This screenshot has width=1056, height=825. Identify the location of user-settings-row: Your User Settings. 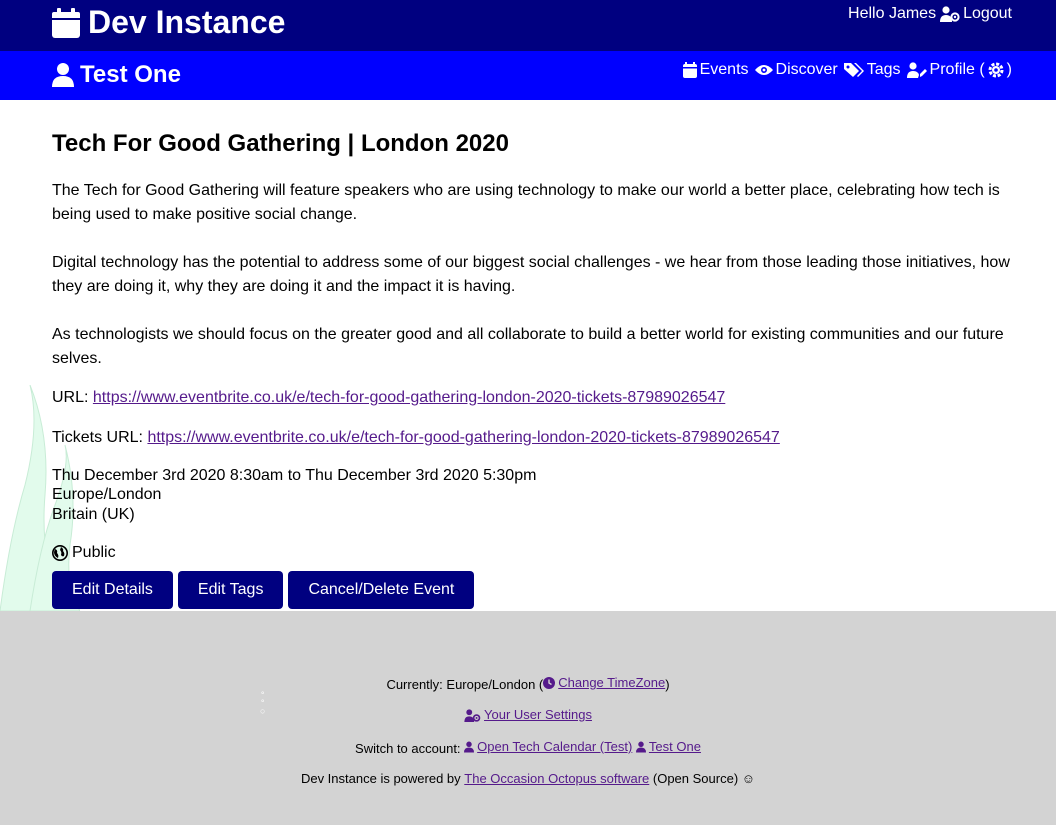
(528, 716).